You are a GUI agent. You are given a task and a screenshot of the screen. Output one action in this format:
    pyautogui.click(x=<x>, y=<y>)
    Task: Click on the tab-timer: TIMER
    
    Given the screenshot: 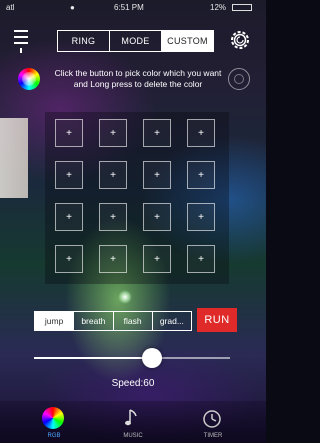 What is the action you would take?
    pyautogui.click(x=213, y=423)
    